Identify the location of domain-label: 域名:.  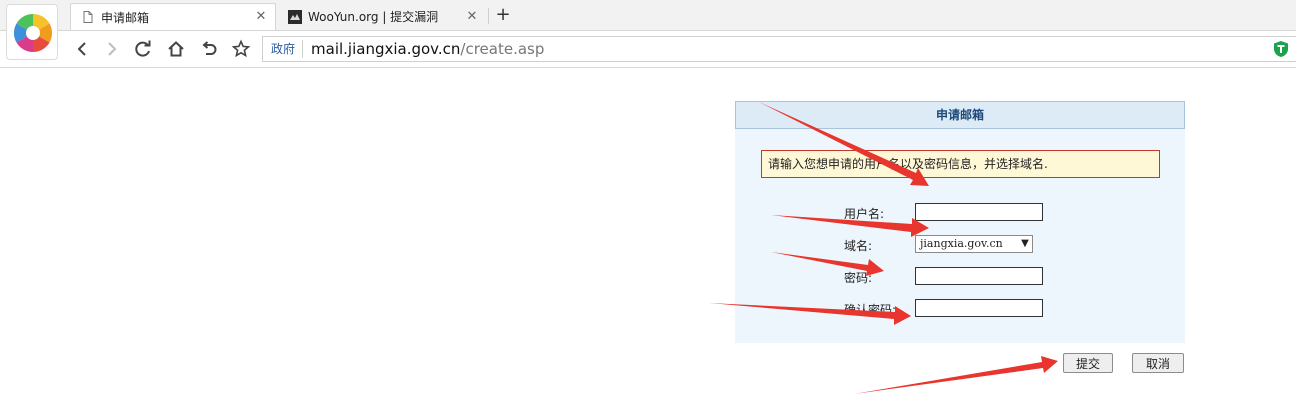
(858, 246).